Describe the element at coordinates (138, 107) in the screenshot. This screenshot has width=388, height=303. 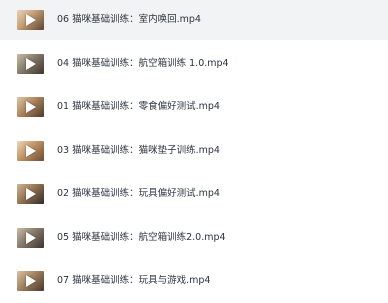
I see `file-name: 01 猫咪基础训练：零食偏好测试.mp4` at that location.